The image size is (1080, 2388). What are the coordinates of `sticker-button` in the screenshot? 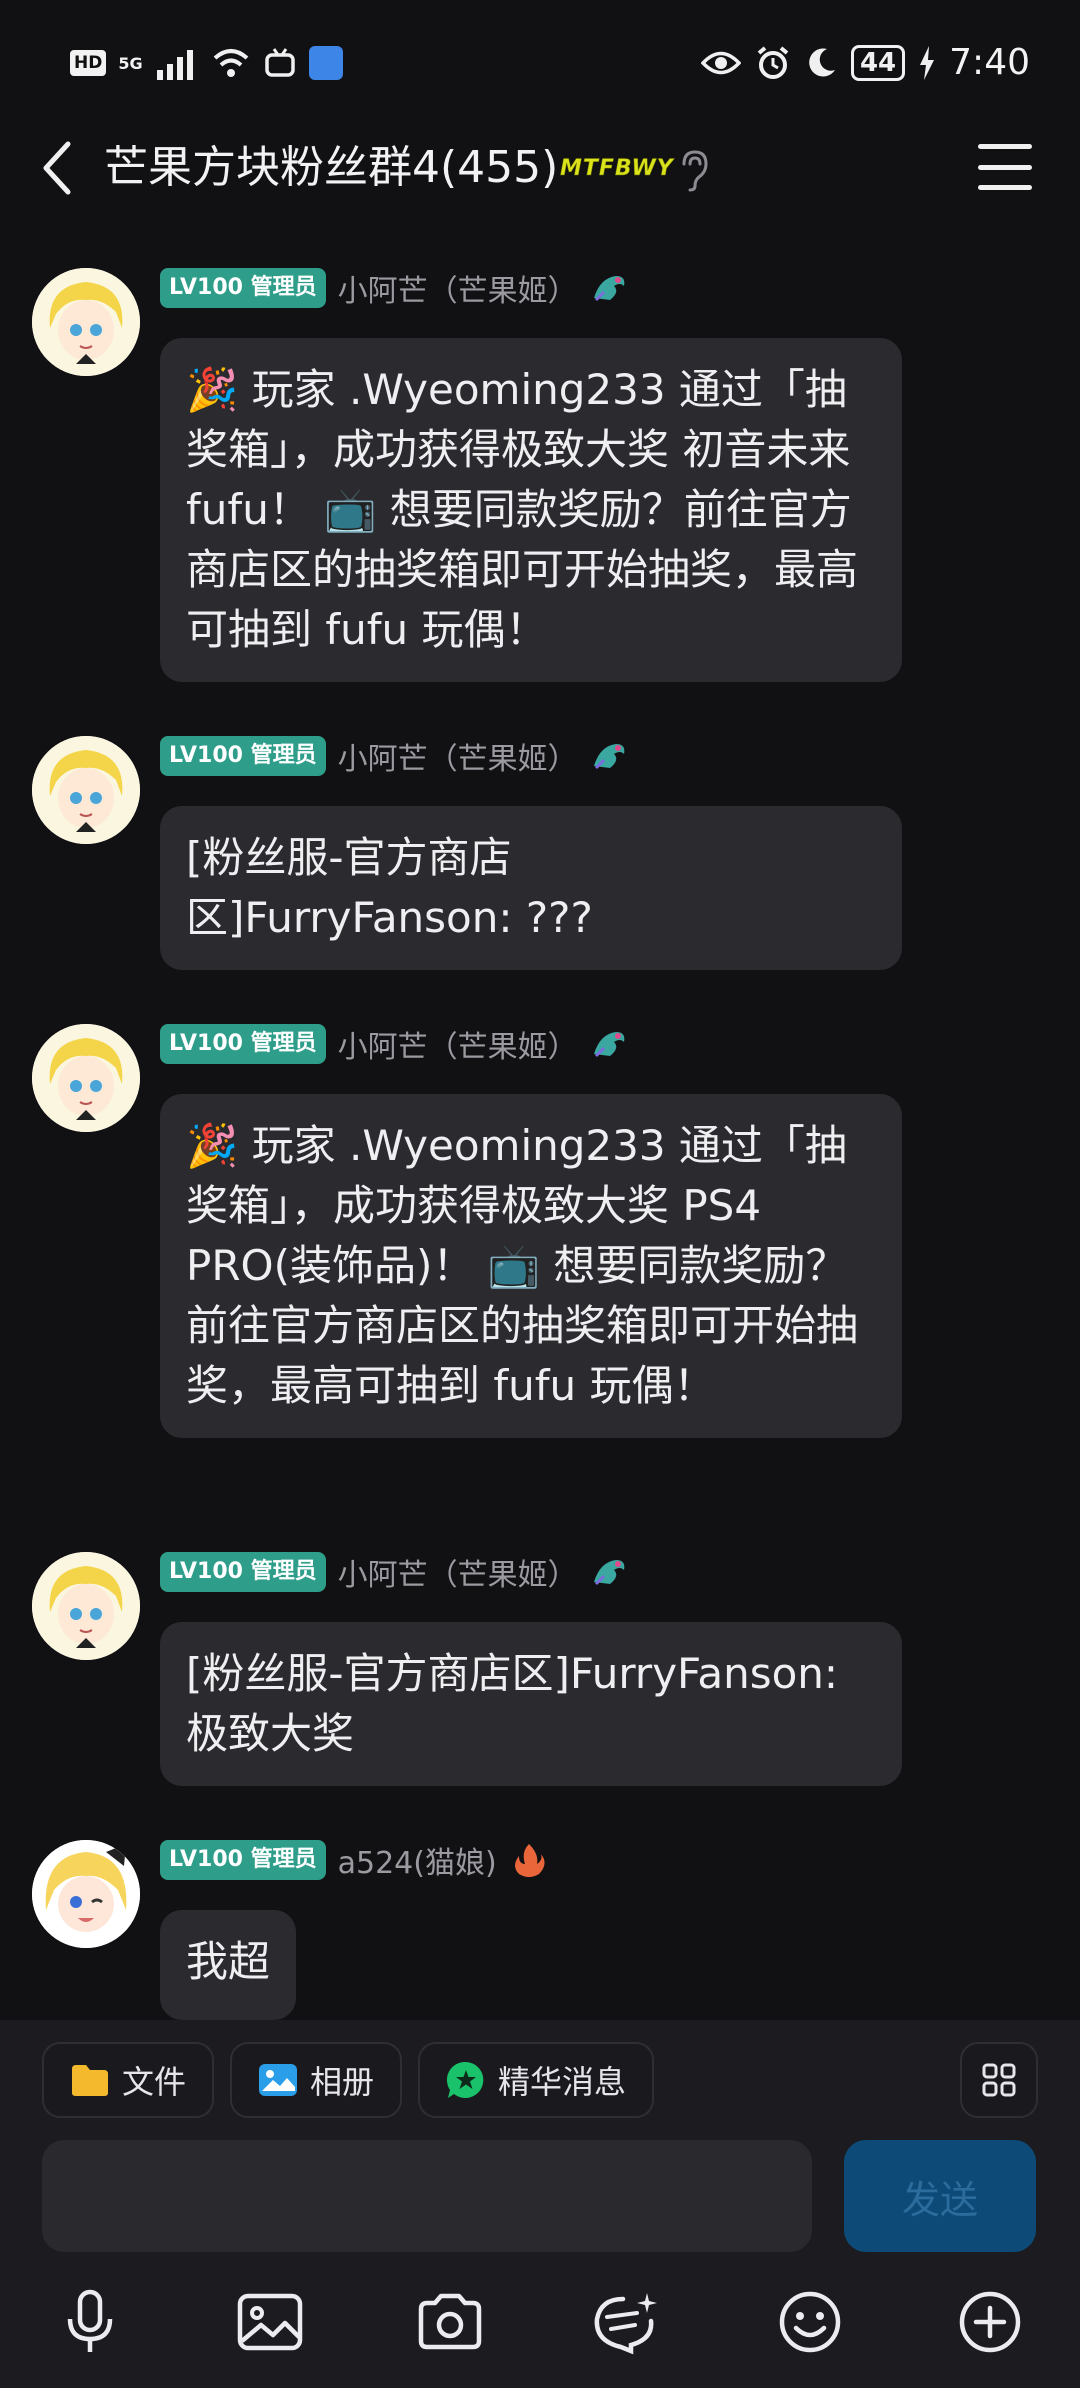 It's located at (626, 2322).